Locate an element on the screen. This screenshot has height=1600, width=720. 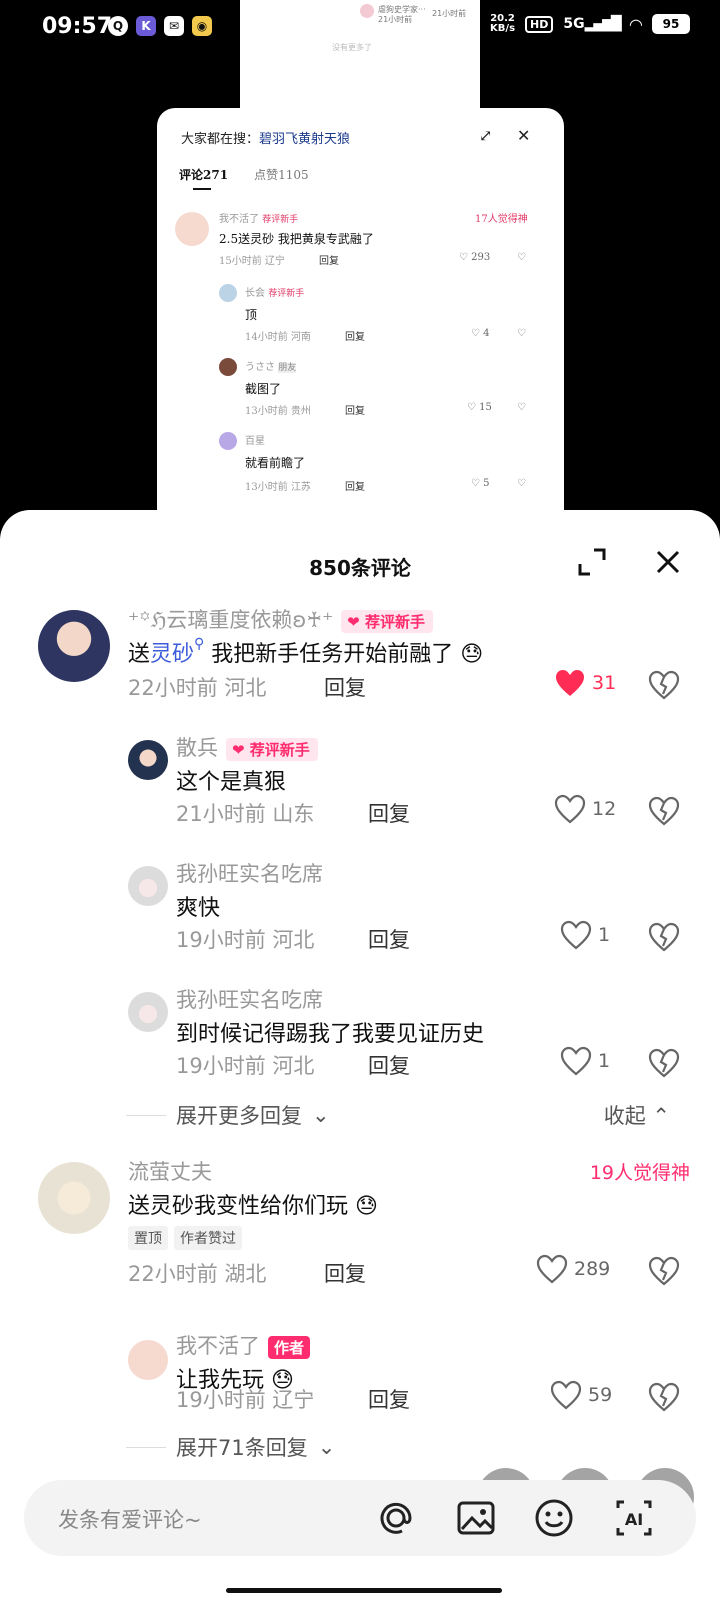
chevron-down-icon: ⌄ is located at coordinates (326, 1447).